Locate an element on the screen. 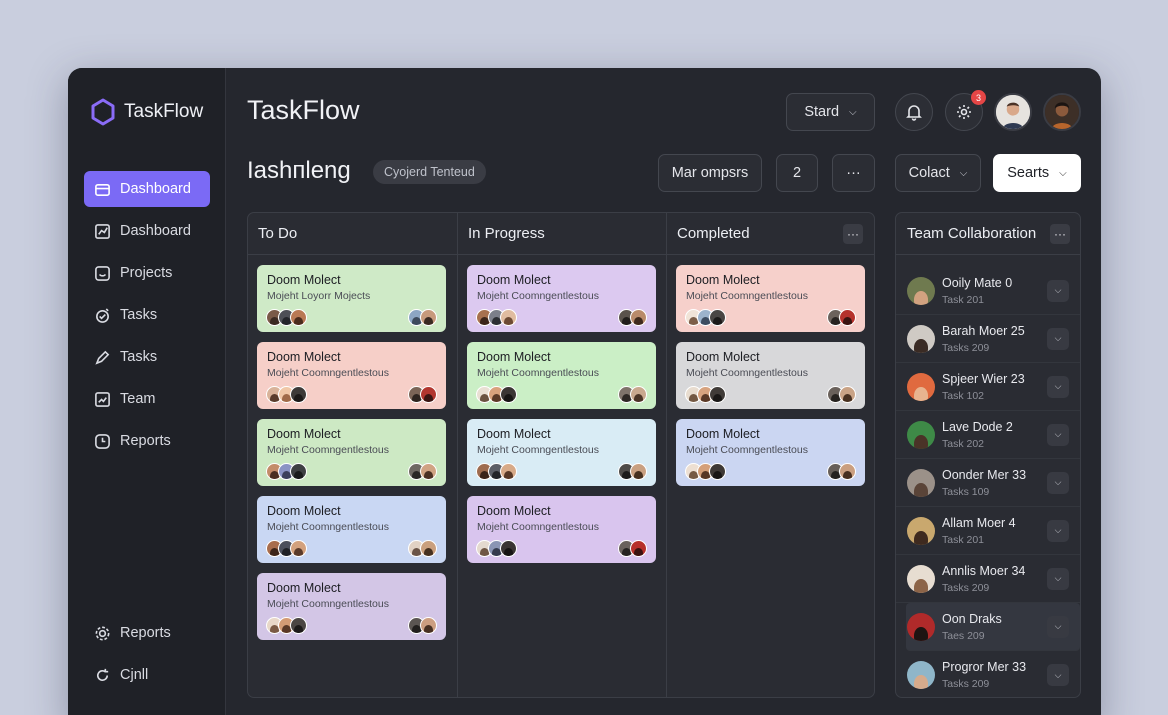 The image size is (1168, 715). colact-dropdown: Colact ⌵ is located at coordinates (938, 173).